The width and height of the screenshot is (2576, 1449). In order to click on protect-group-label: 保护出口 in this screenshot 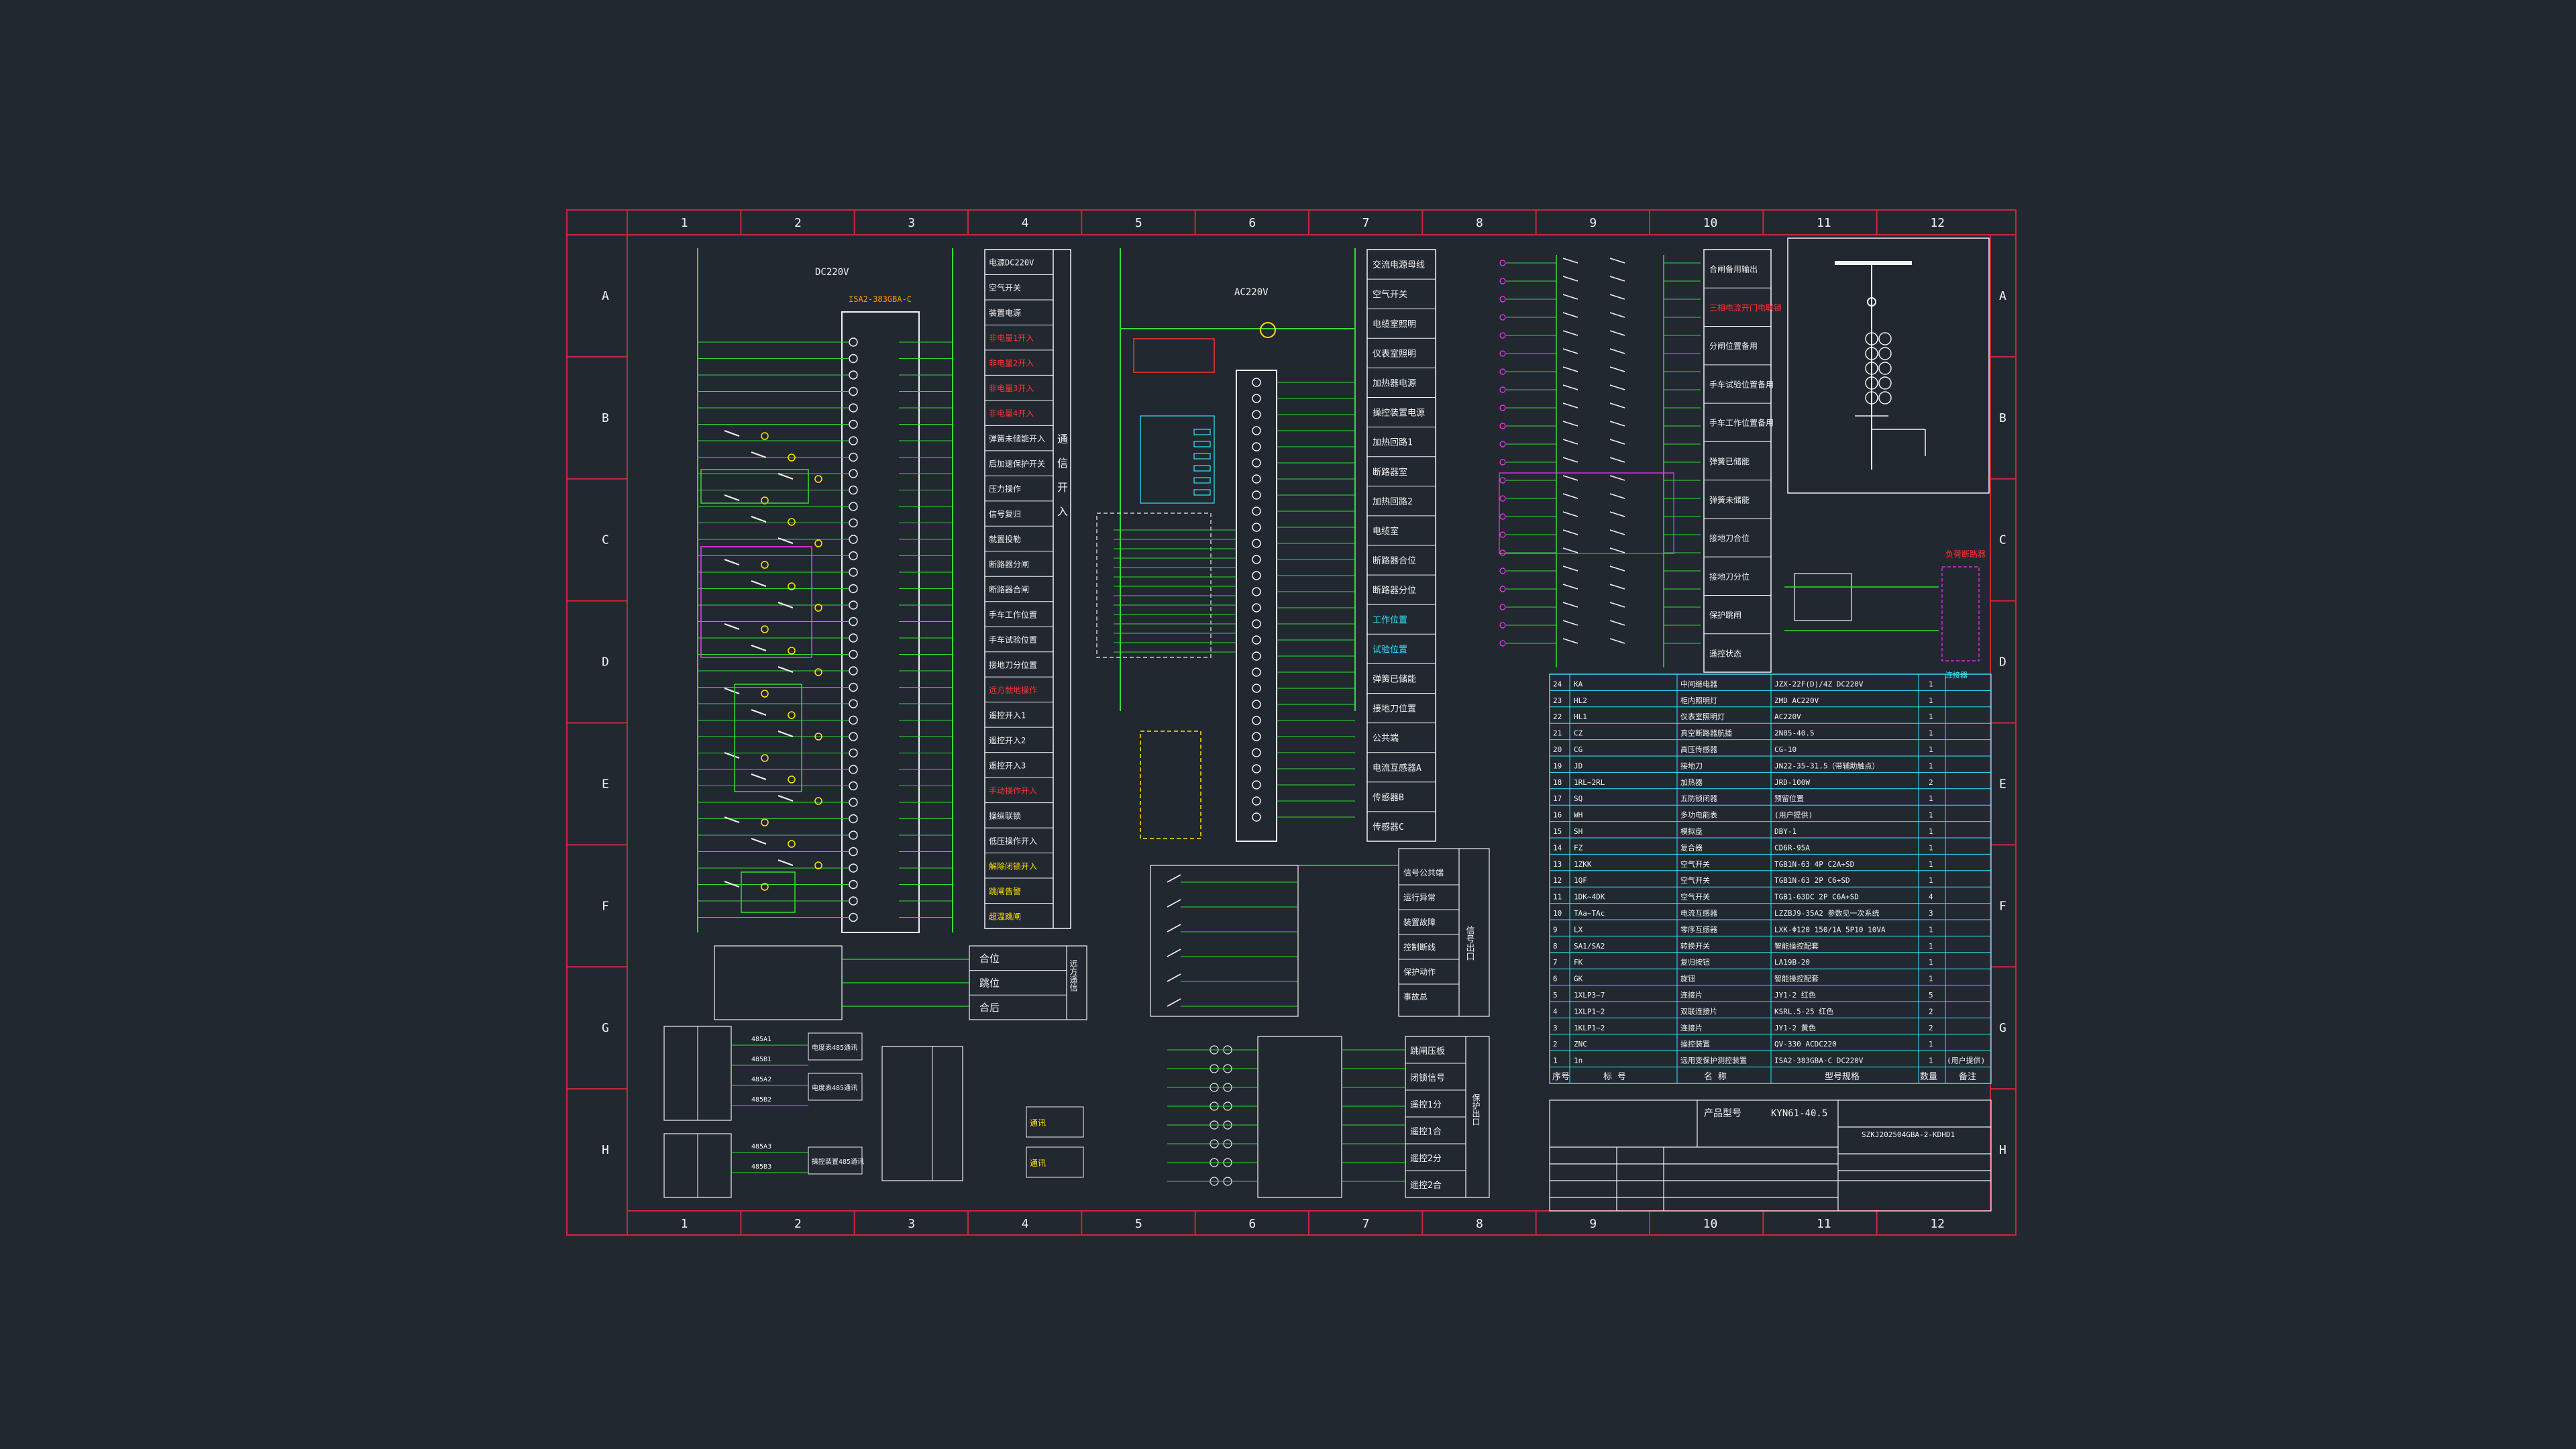, I will do `click(1476, 1109)`.